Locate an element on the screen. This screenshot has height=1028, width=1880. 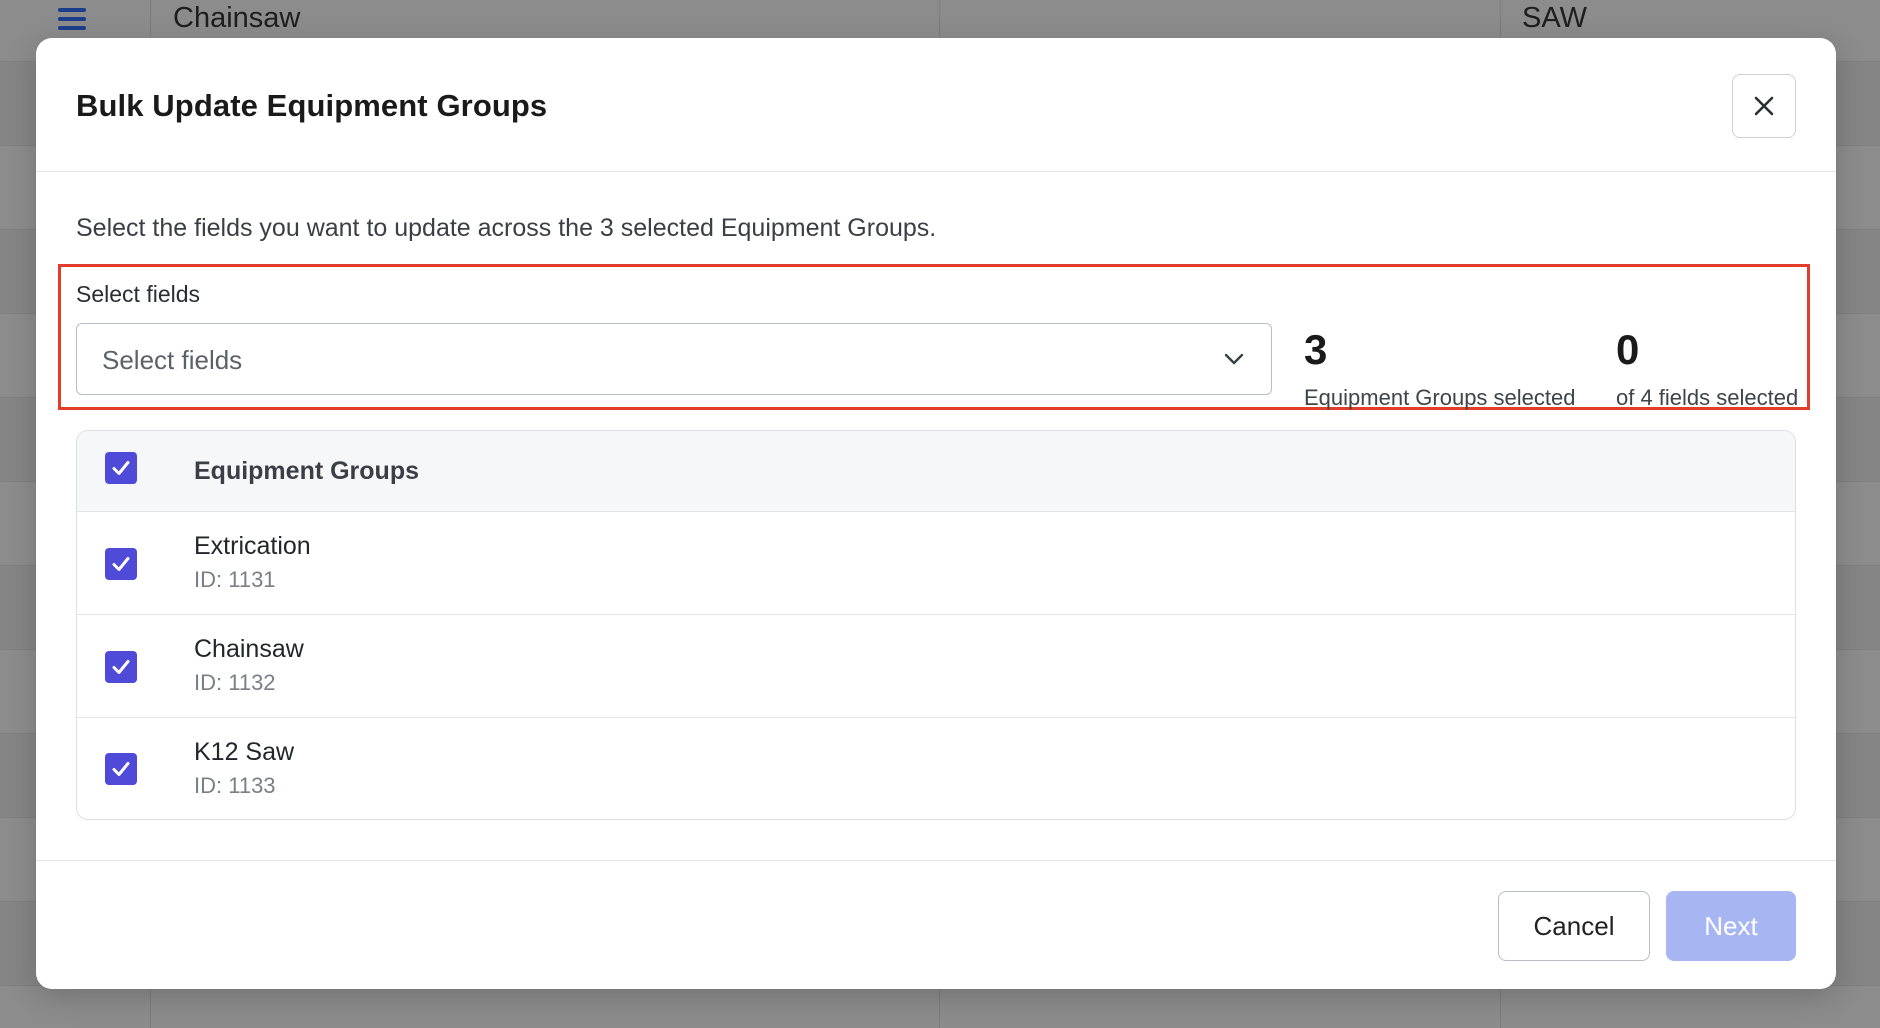
fields-selected-count: 0 is located at coordinates (1628, 349).